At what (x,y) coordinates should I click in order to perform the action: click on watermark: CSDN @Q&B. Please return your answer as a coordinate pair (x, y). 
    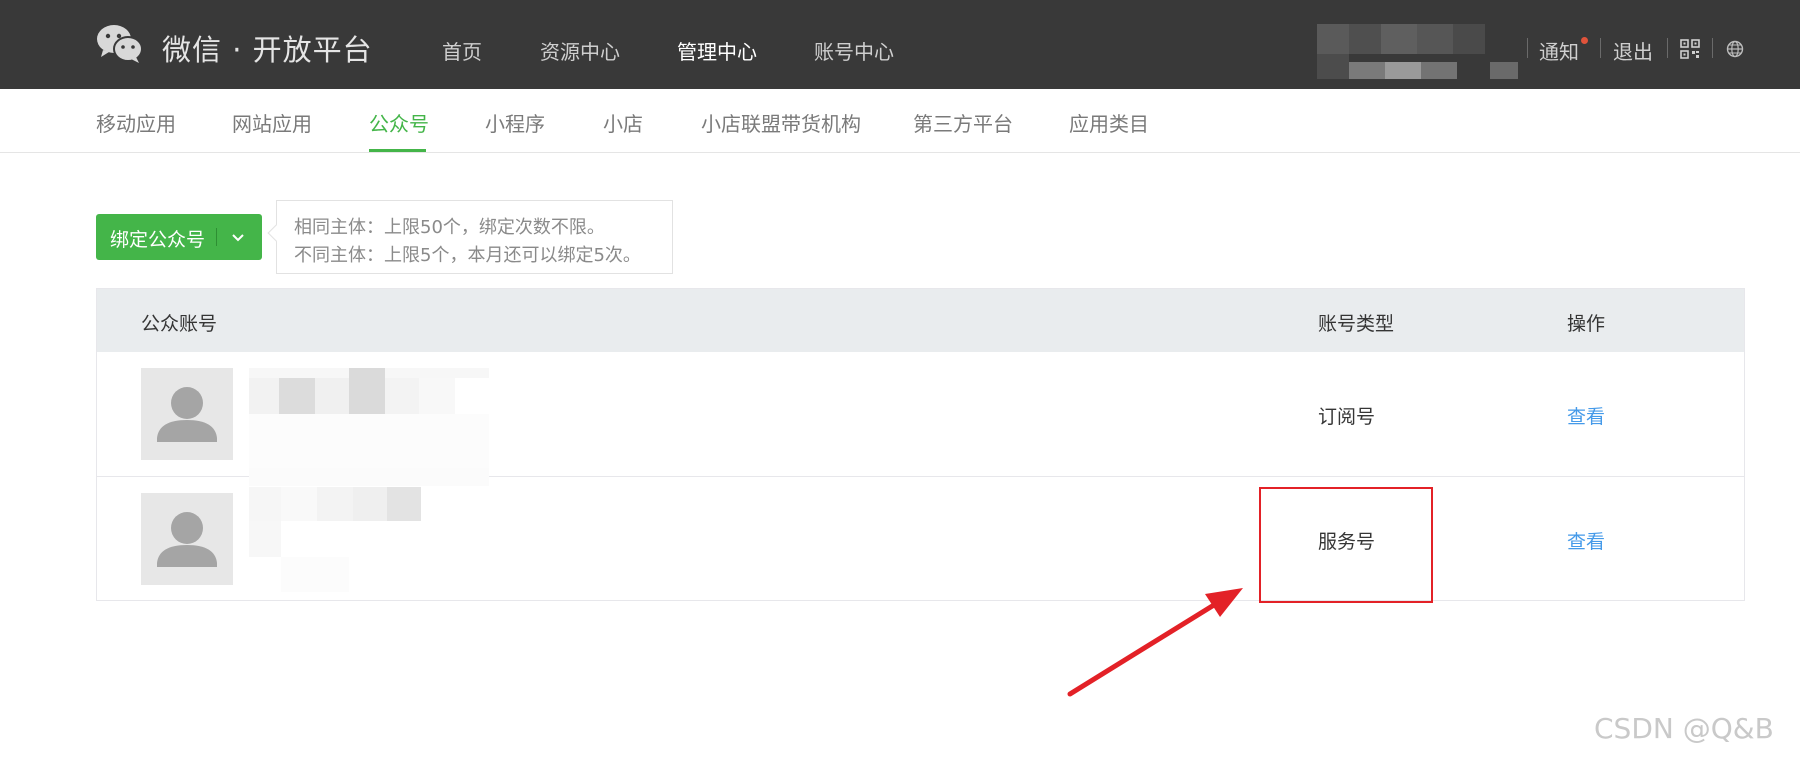
    Looking at the image, I should click on (1684, 728).